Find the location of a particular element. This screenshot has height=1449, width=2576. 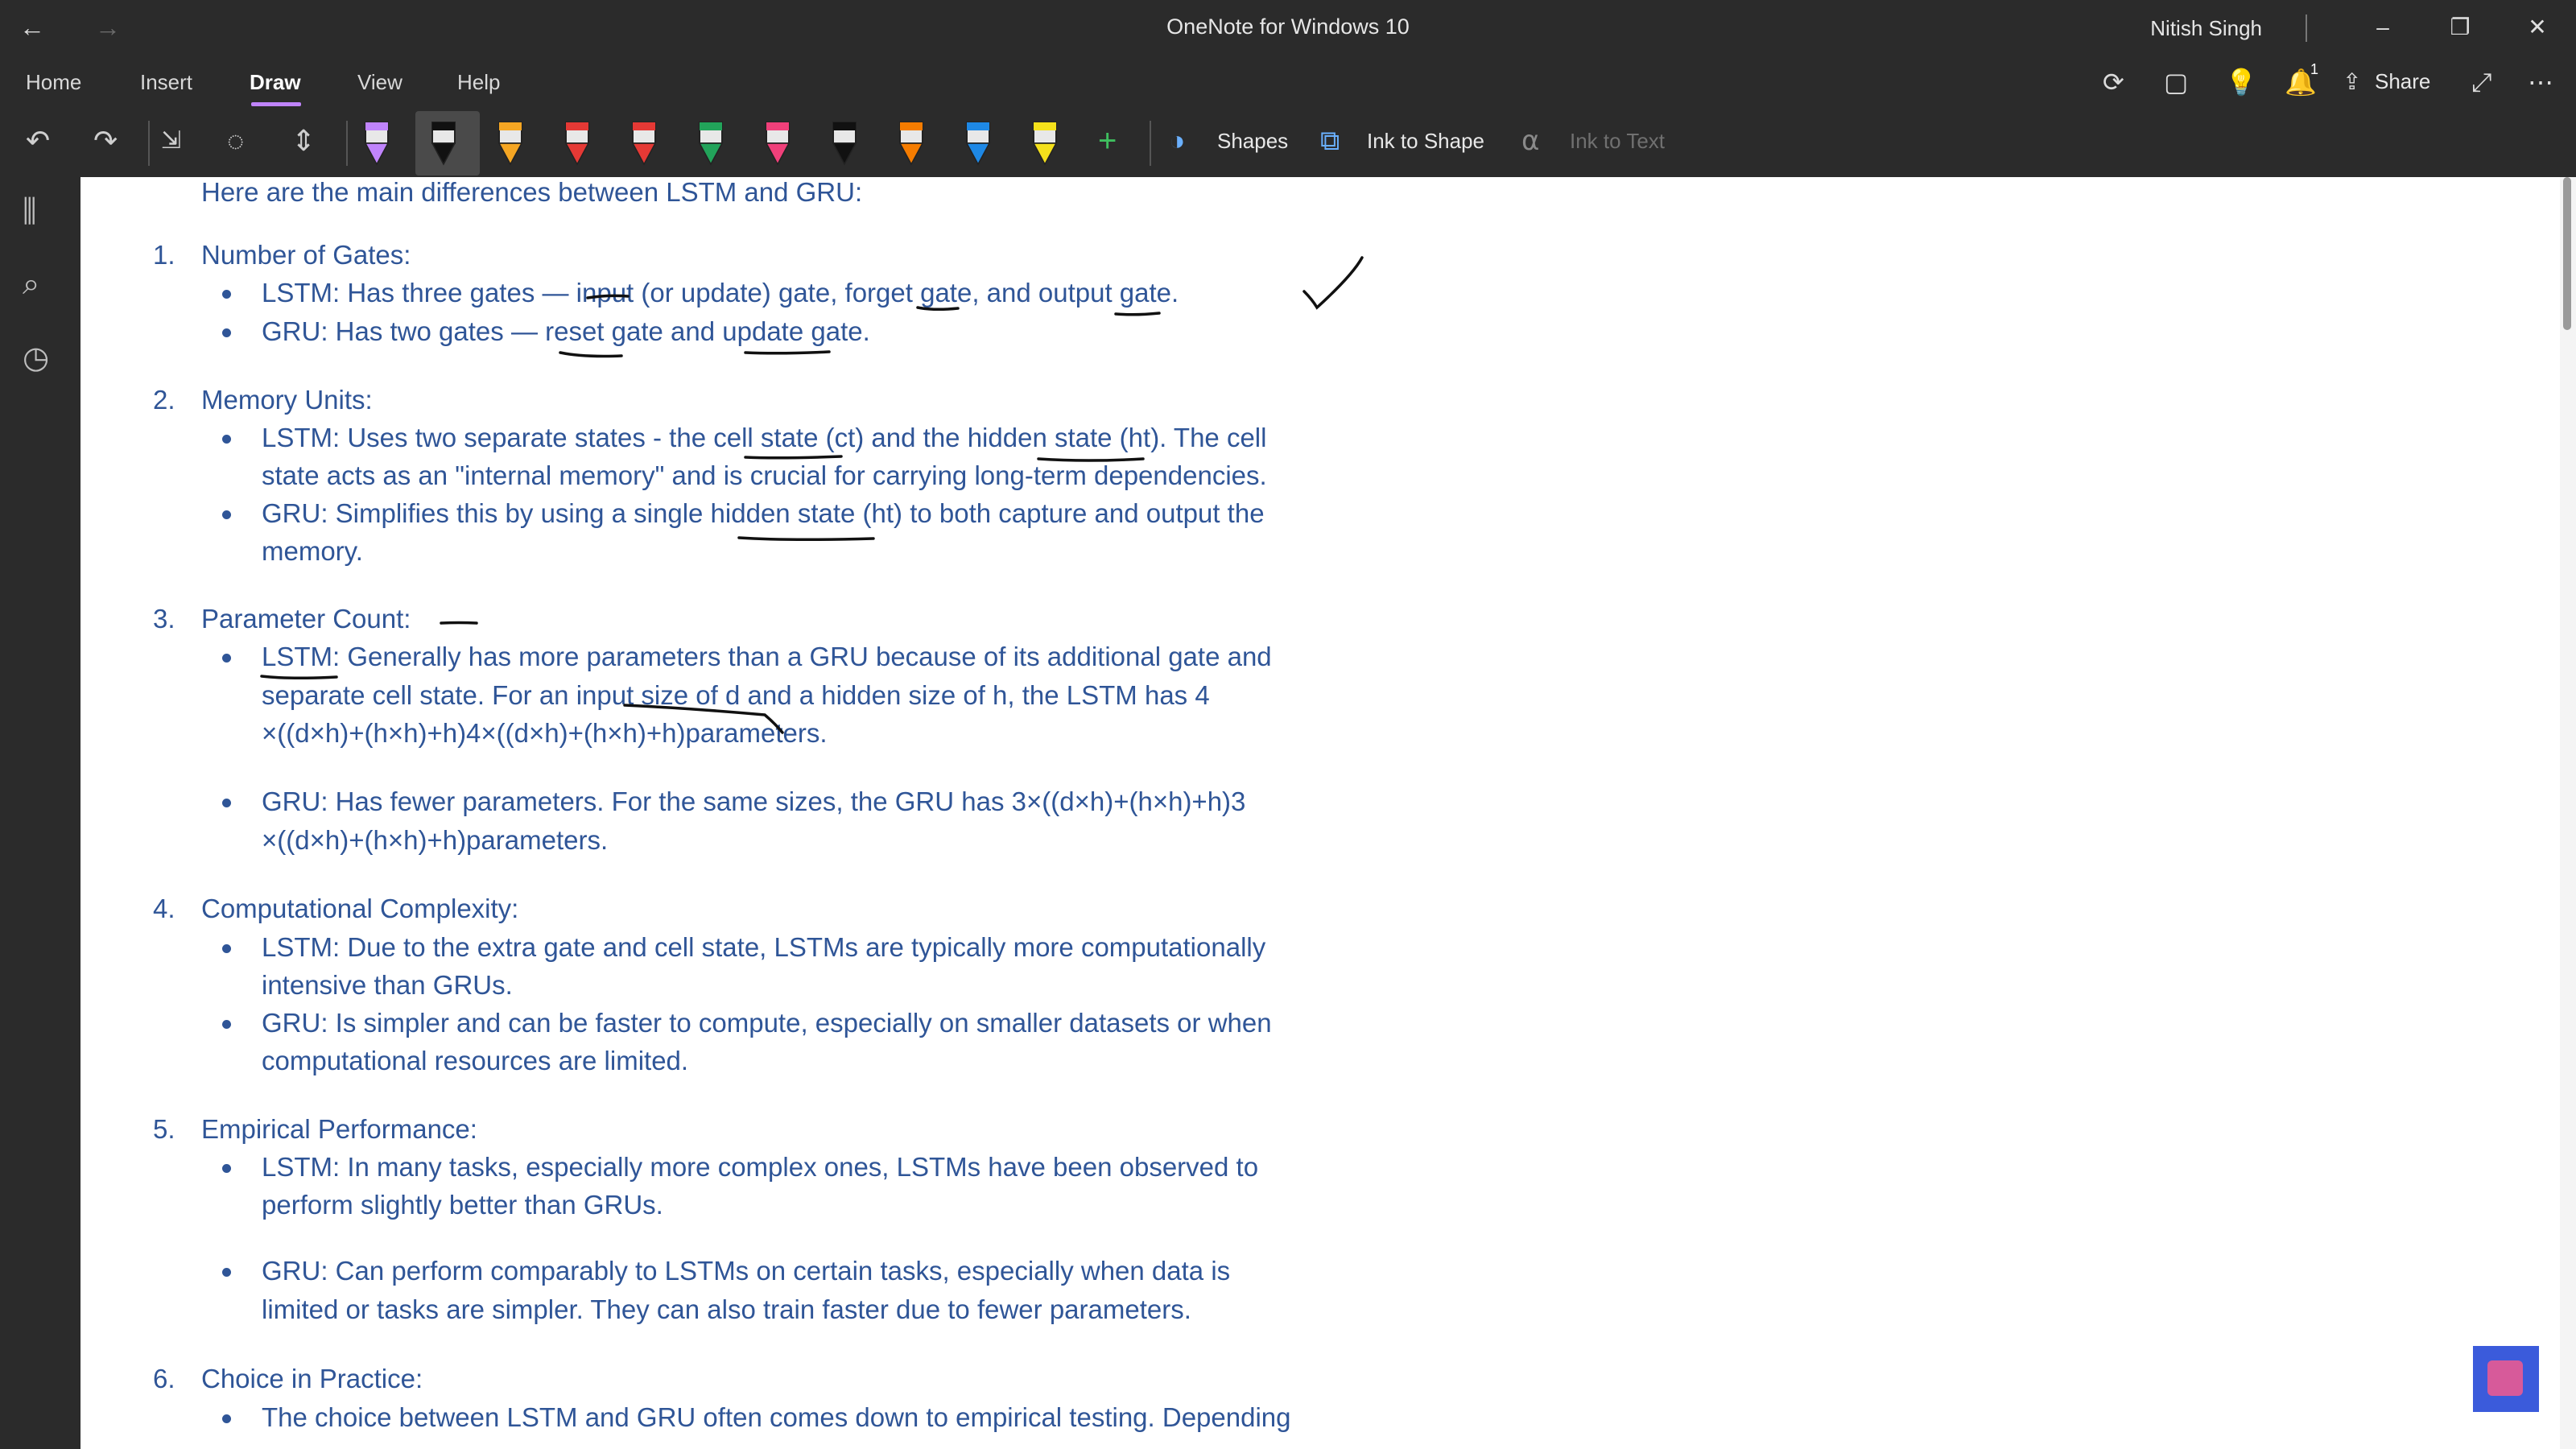

lightbulb-icon: 💡 is located at coordinates (2241, 82).